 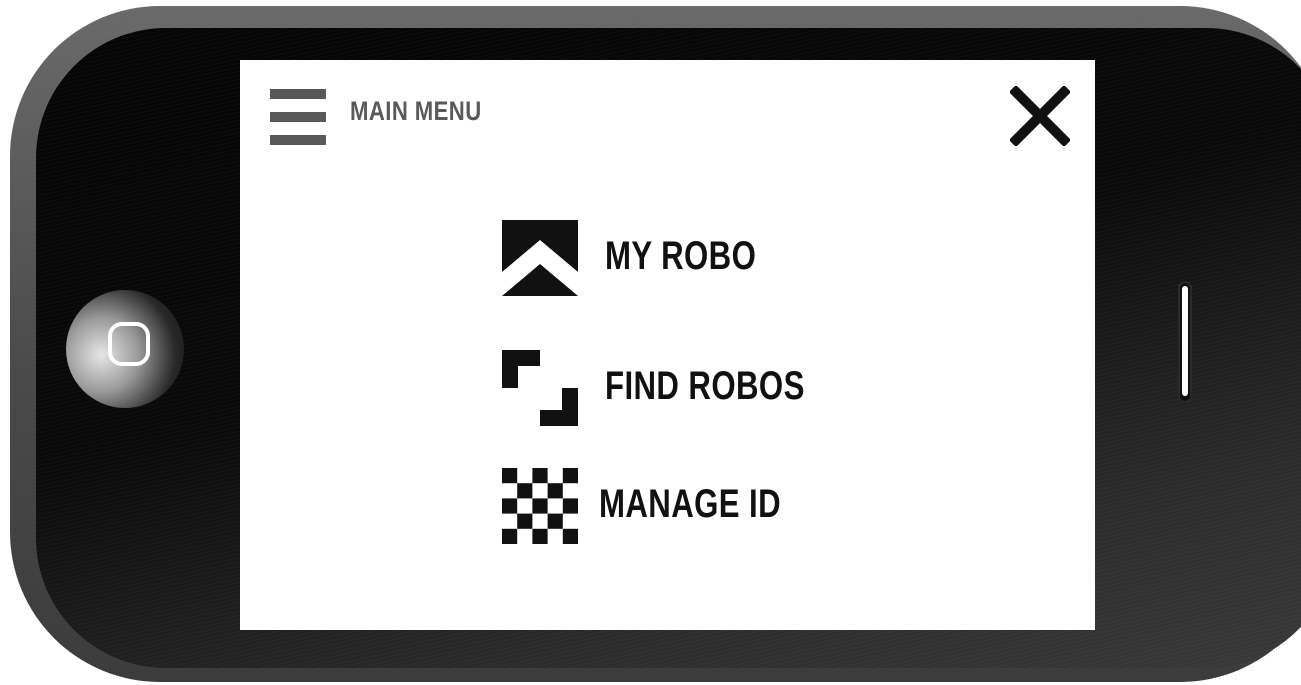 I want to click on menu-item-label: FIND ROBOS, so click(x=705, y=386).